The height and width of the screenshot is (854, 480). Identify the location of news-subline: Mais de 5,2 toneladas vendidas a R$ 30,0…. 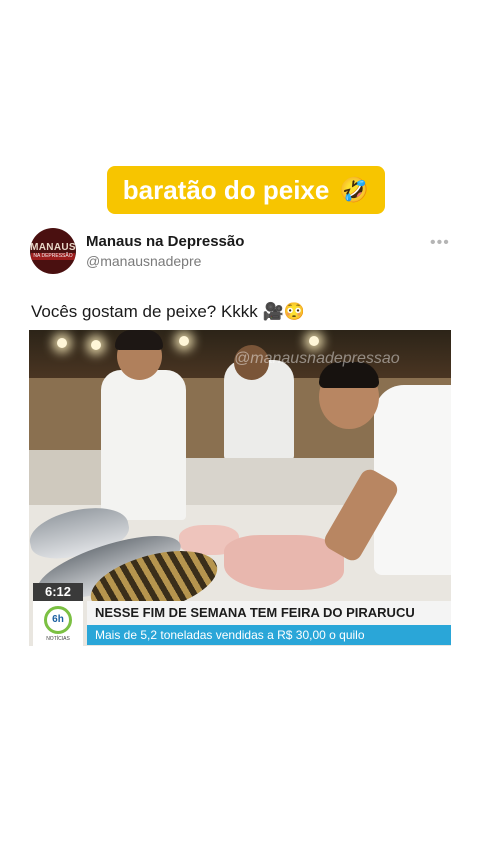
(269, 635).